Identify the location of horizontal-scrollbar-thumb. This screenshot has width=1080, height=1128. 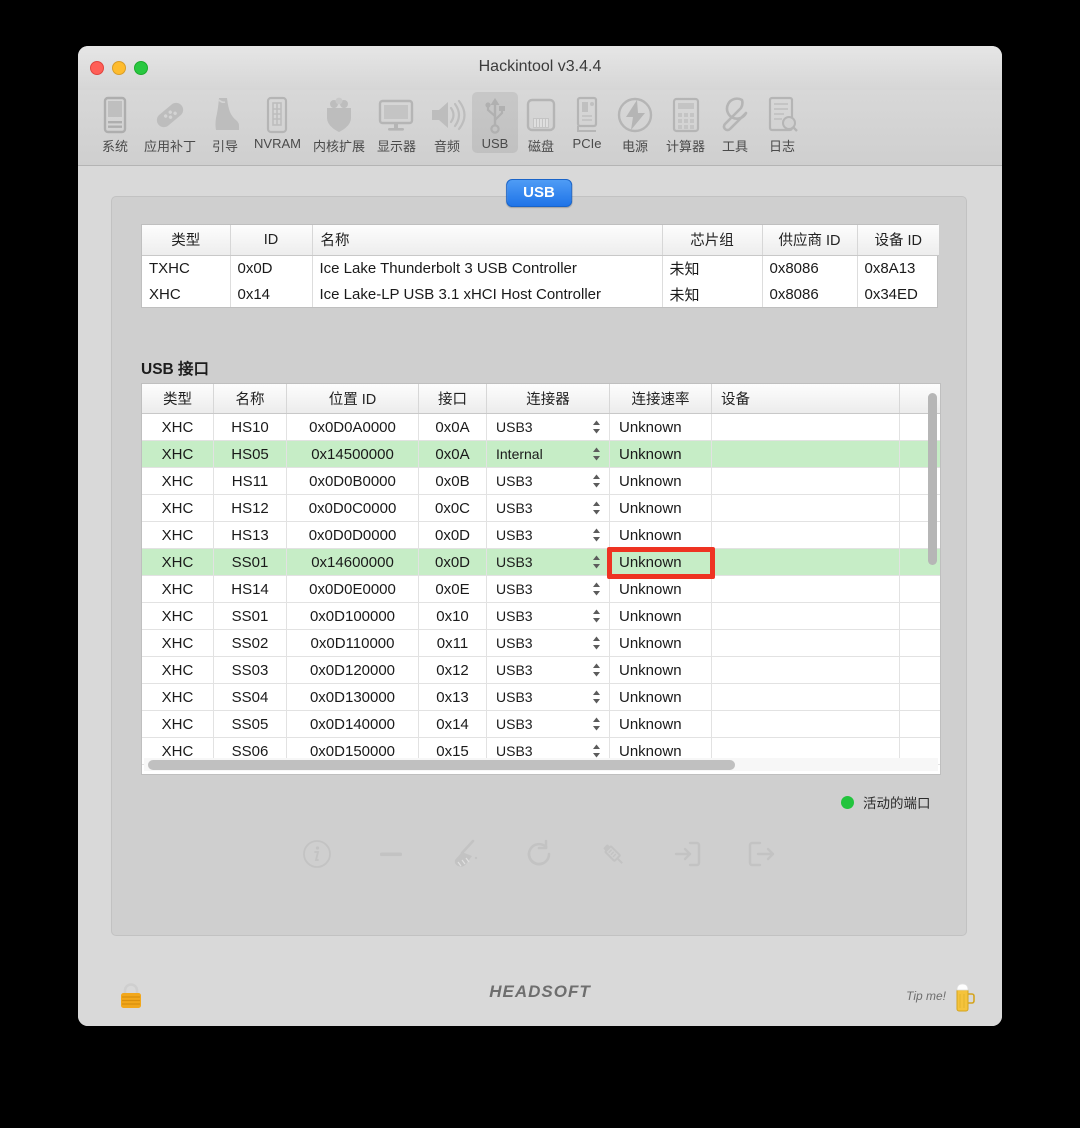
(441, 765).